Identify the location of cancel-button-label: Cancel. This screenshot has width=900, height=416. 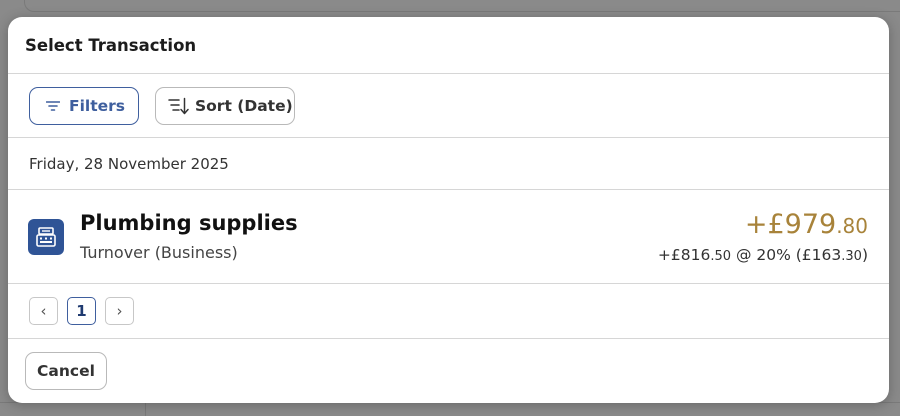
(66, 370).